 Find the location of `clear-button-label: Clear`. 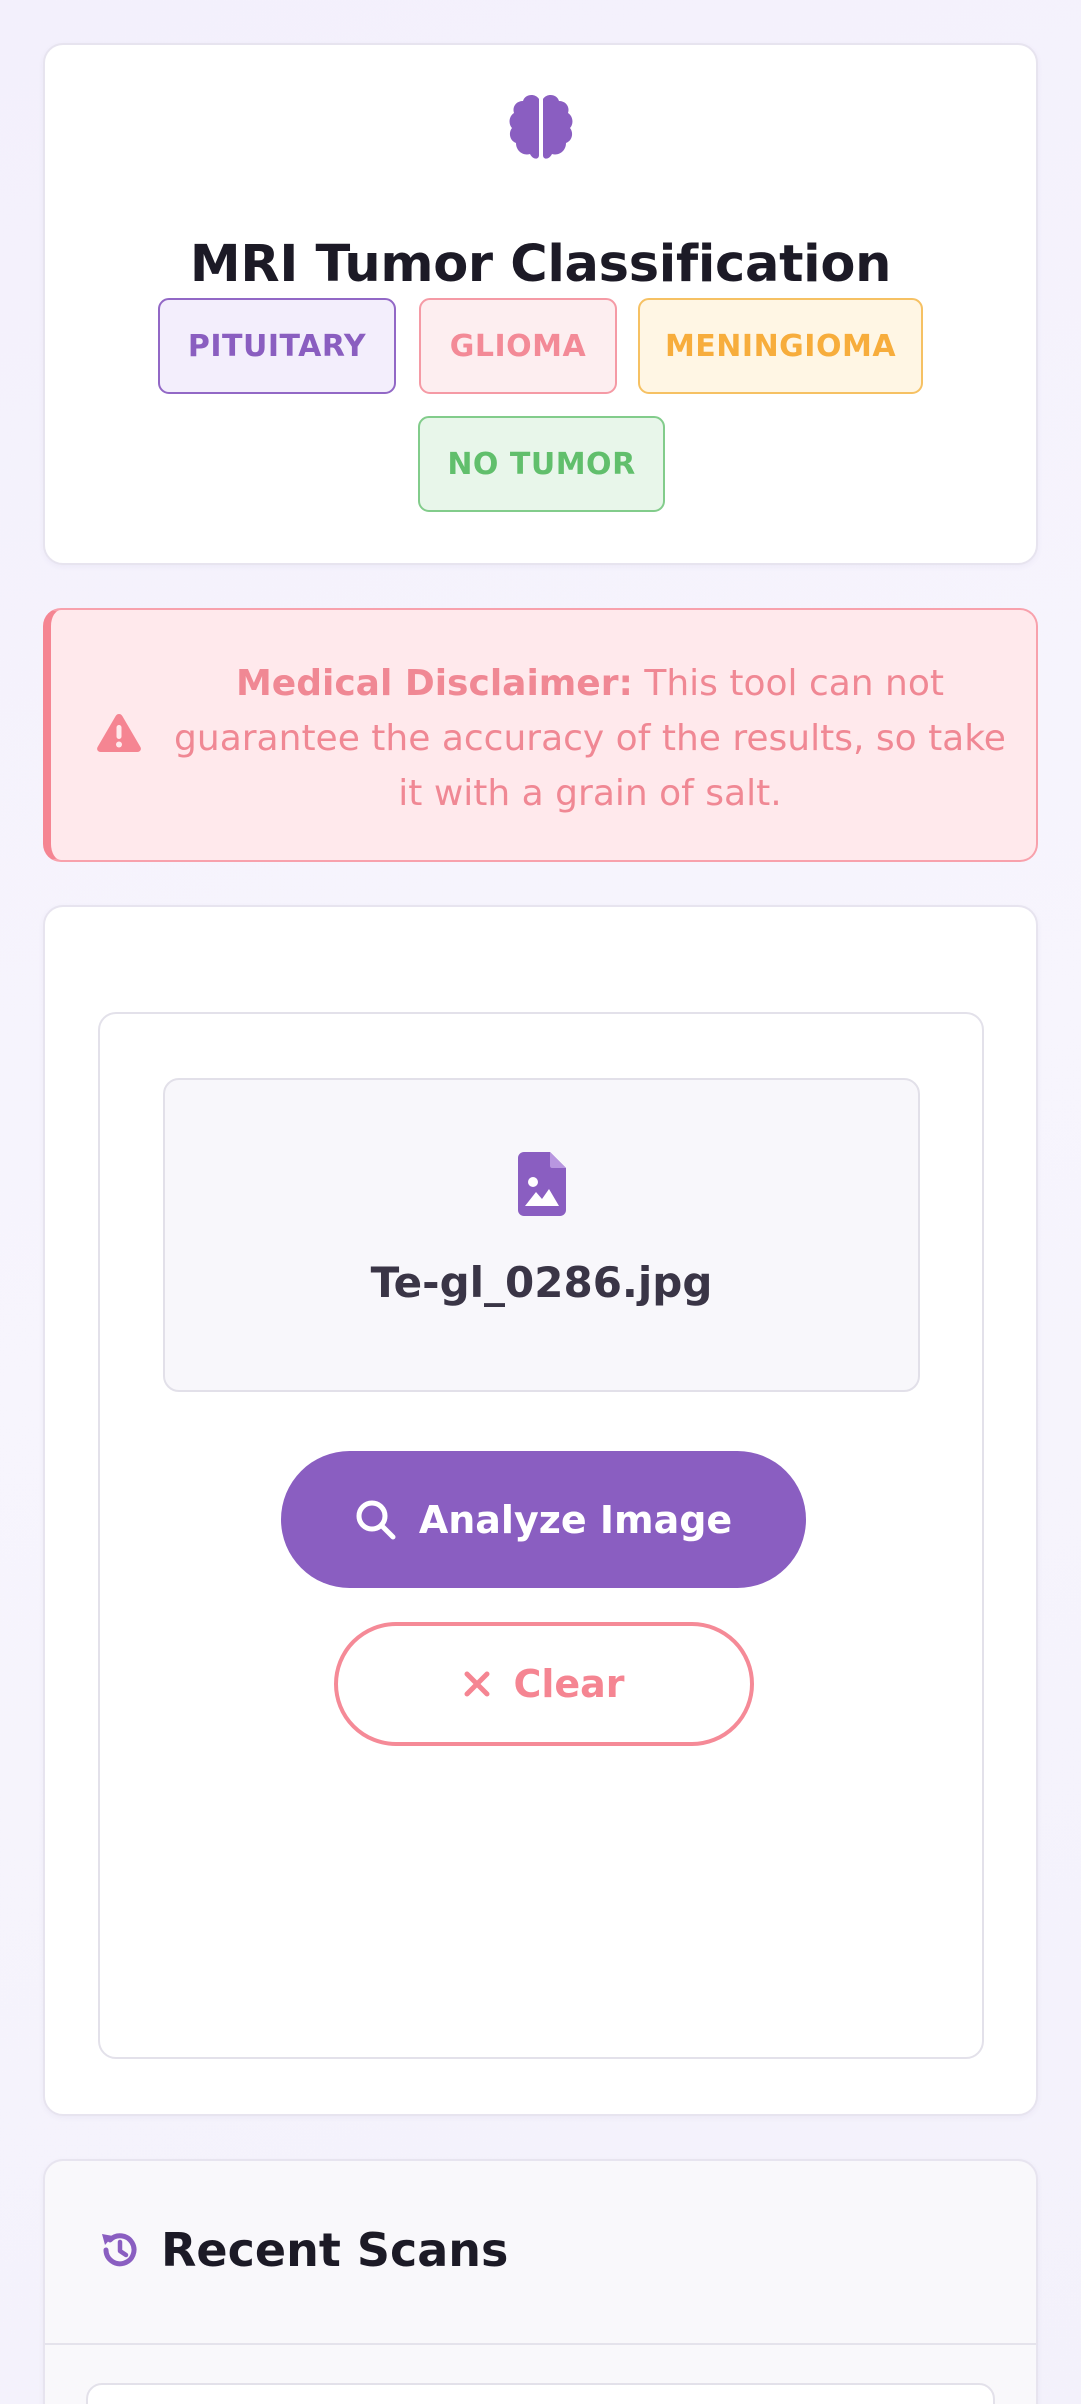

clear-button-label: Clear is located at coordinates (569, 1684).